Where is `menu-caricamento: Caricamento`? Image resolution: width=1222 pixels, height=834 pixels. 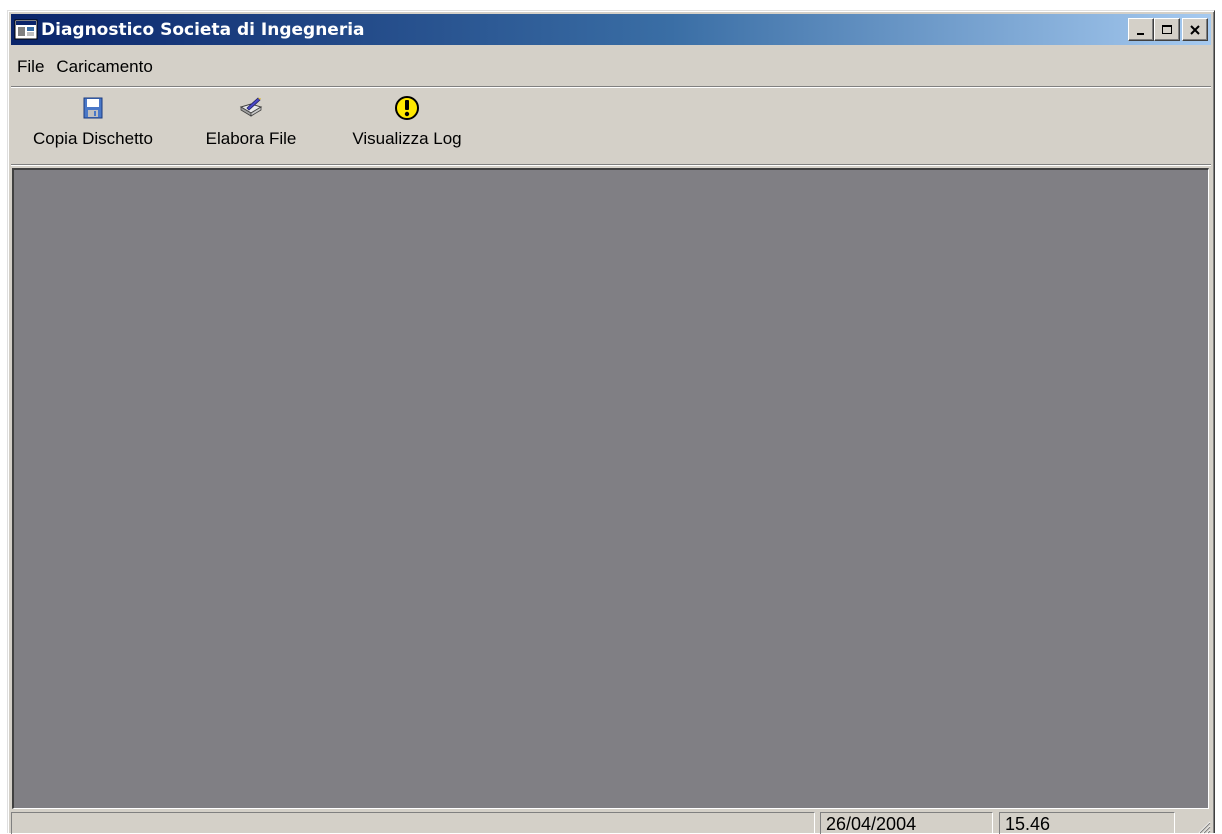 menu-caricamento: Caricamento is located at coordinates (104, 67).